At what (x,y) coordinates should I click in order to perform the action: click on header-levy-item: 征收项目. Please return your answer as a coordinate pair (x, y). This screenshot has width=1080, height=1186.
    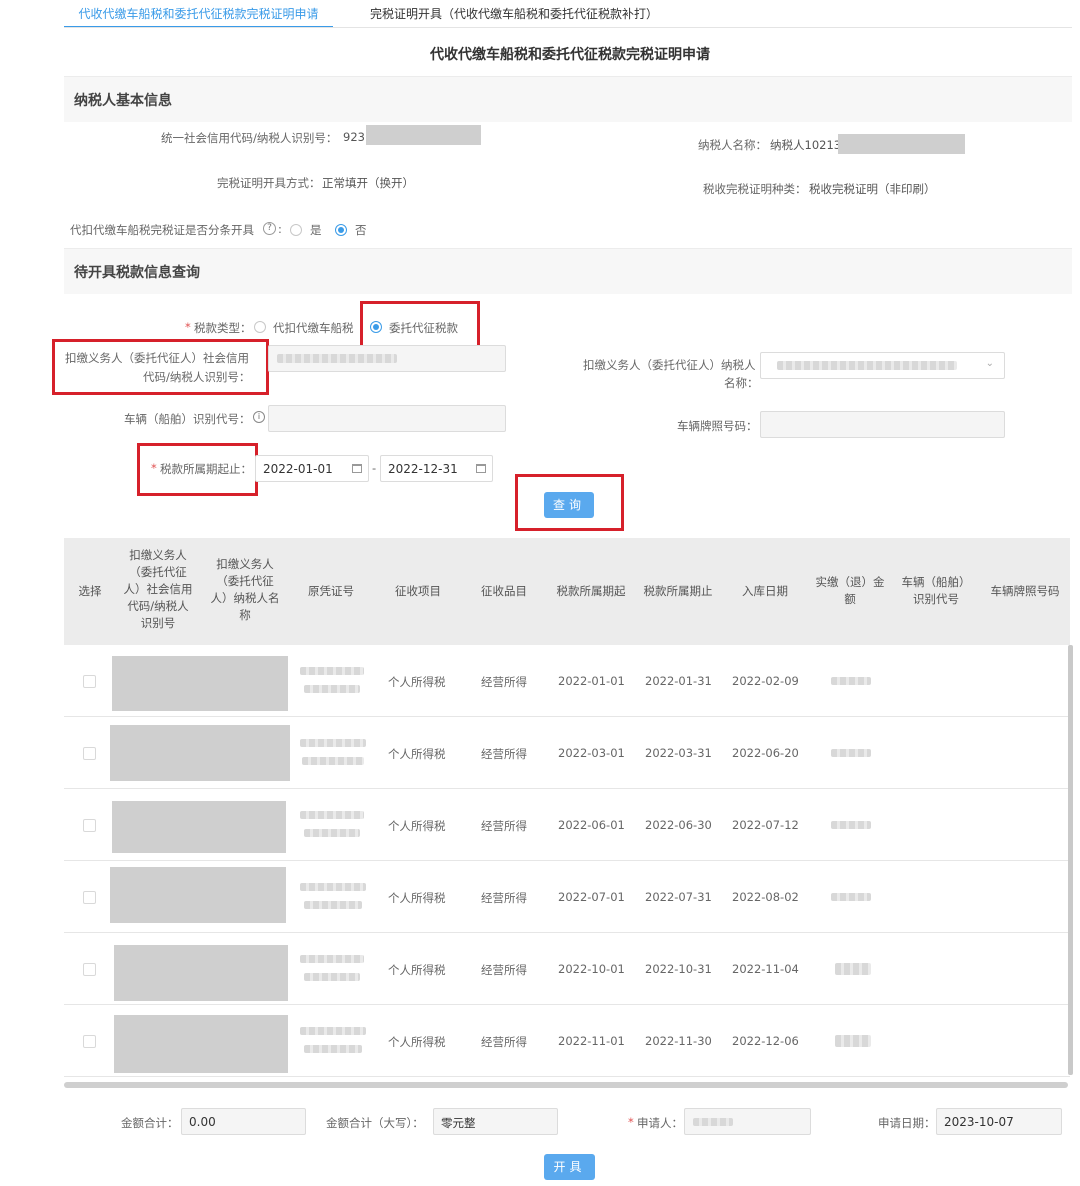
    Looking at the image, I should click on (418, 591).